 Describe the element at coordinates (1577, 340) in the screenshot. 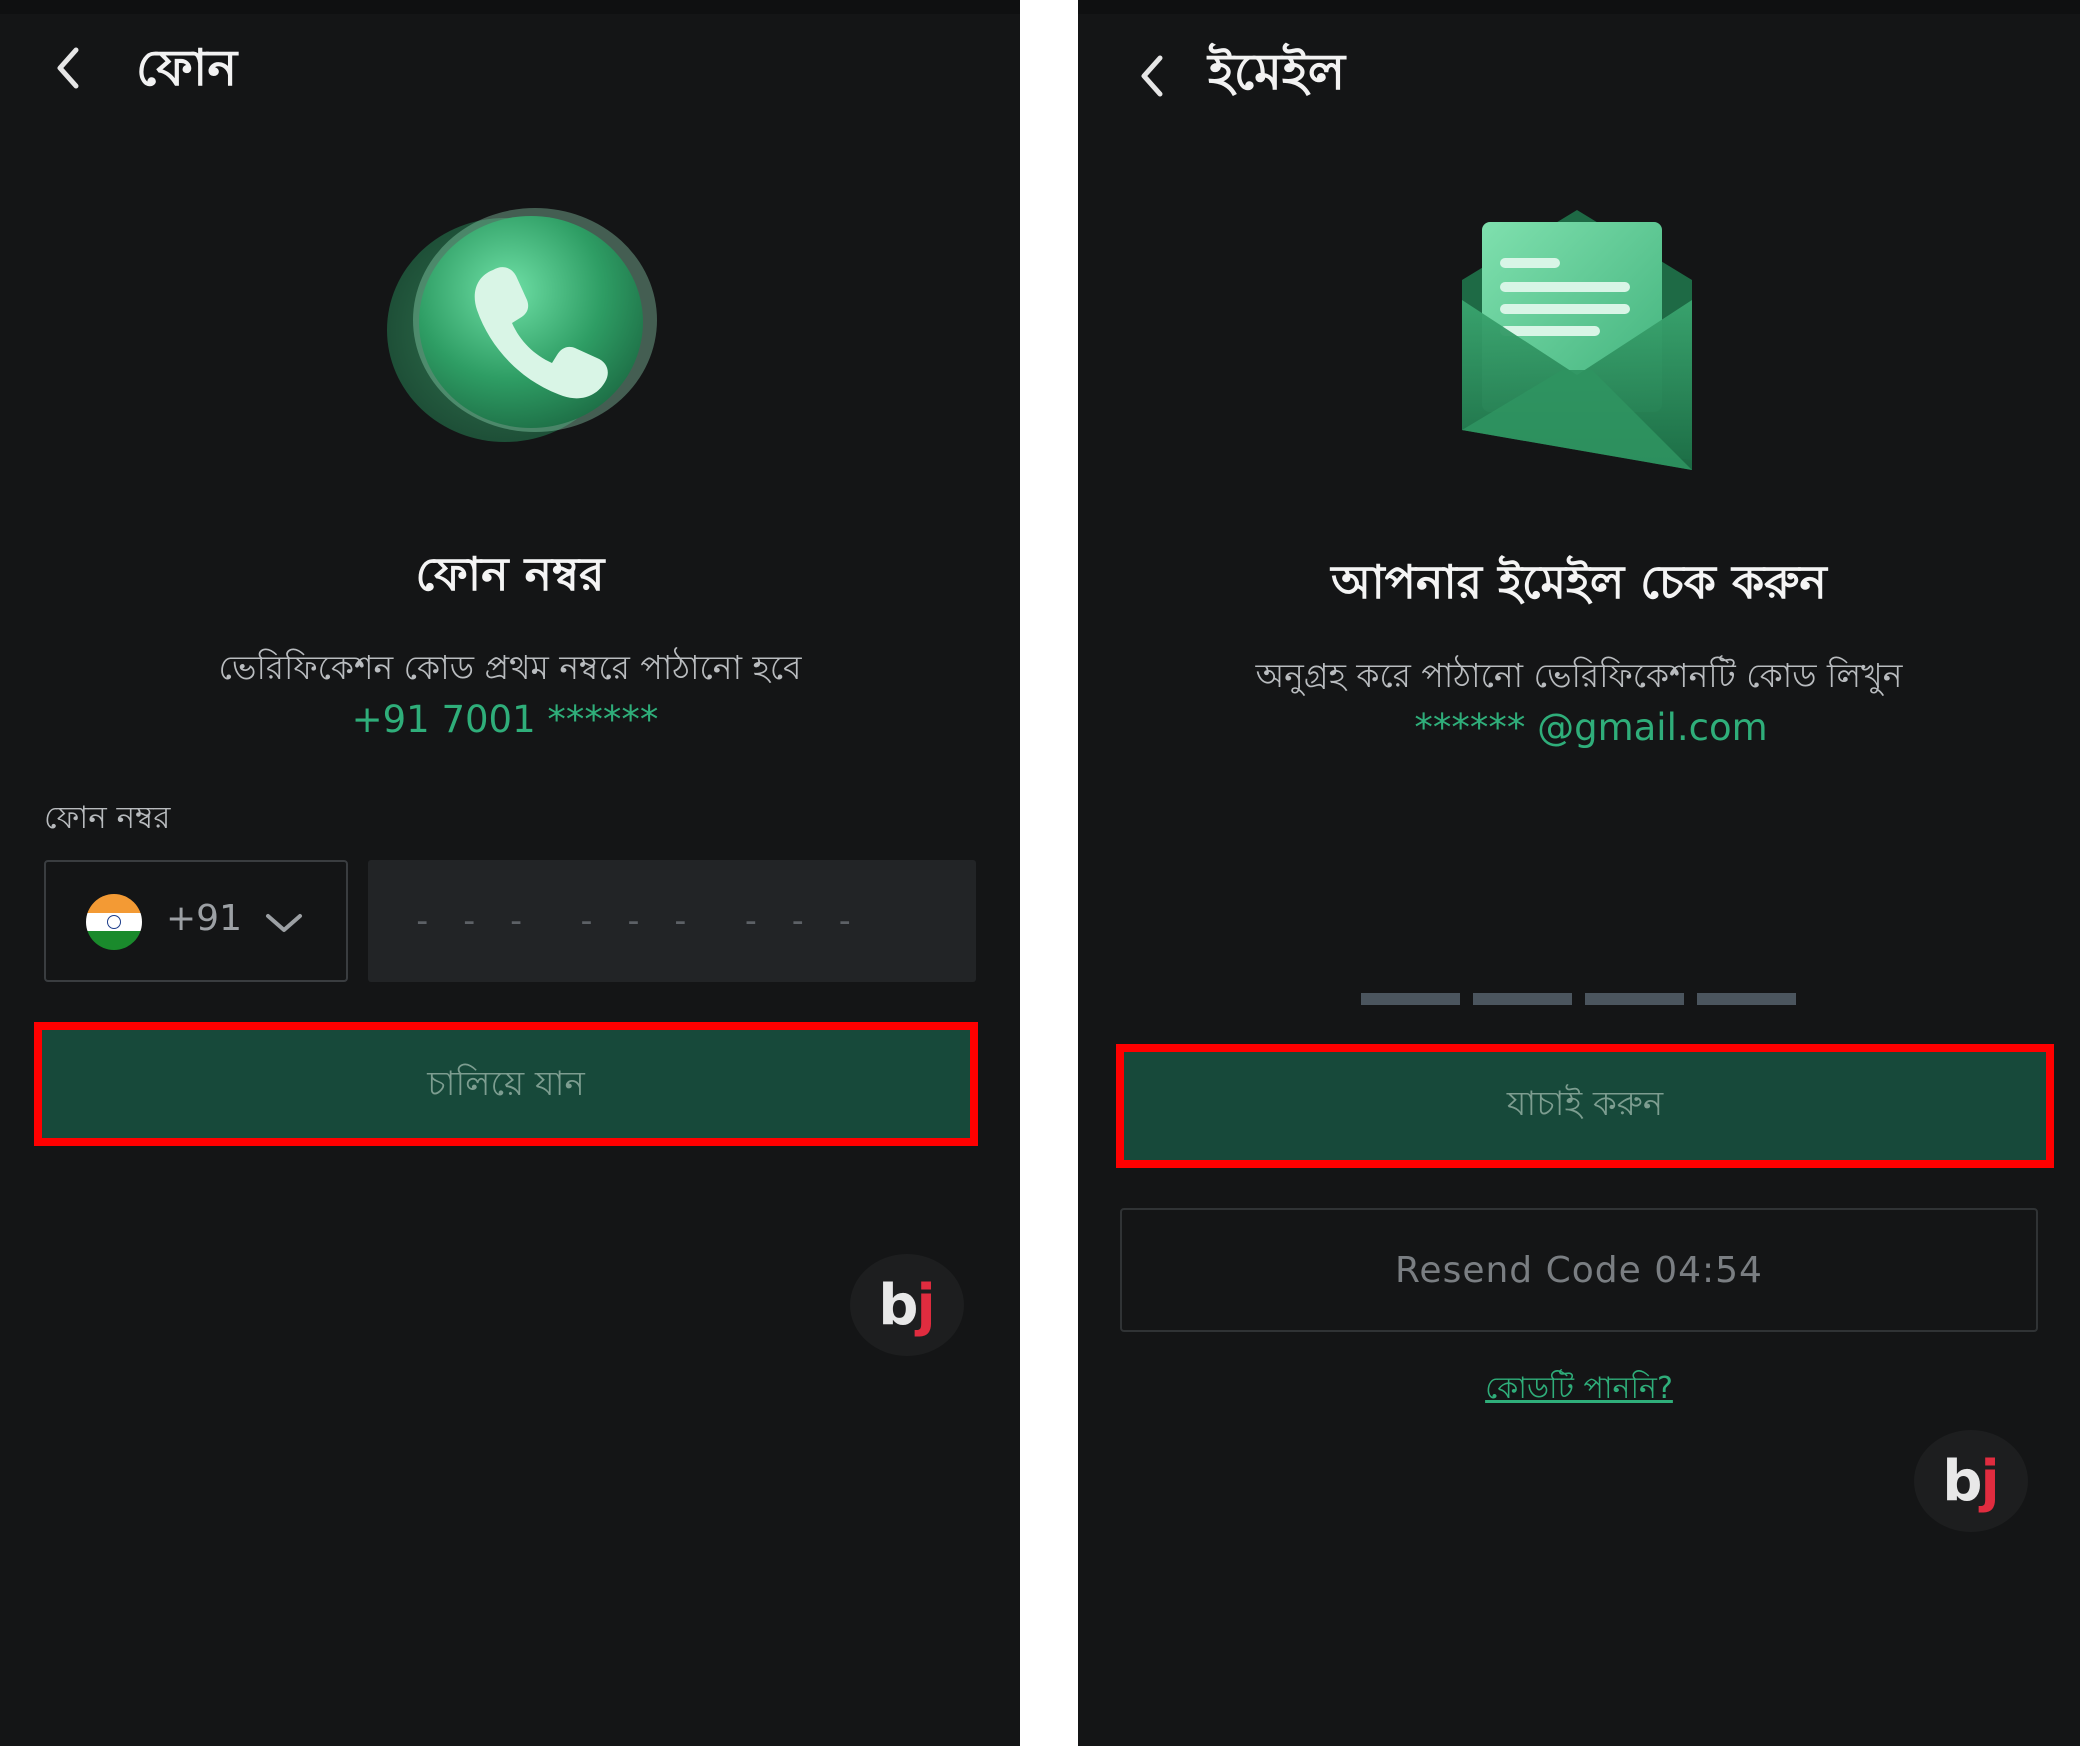

I see `envelope-icon` at that location.